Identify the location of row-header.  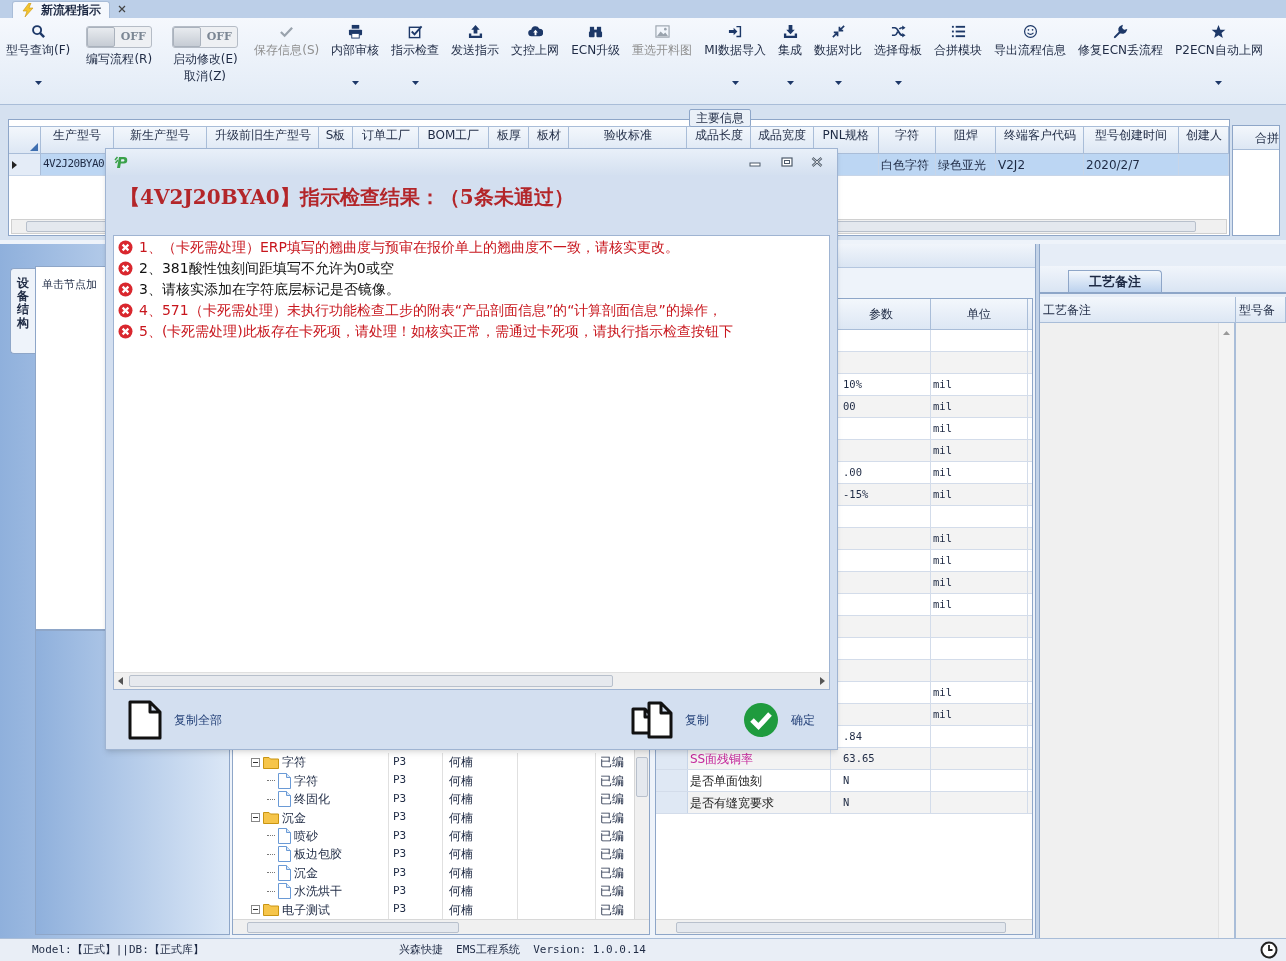
(25, 164).